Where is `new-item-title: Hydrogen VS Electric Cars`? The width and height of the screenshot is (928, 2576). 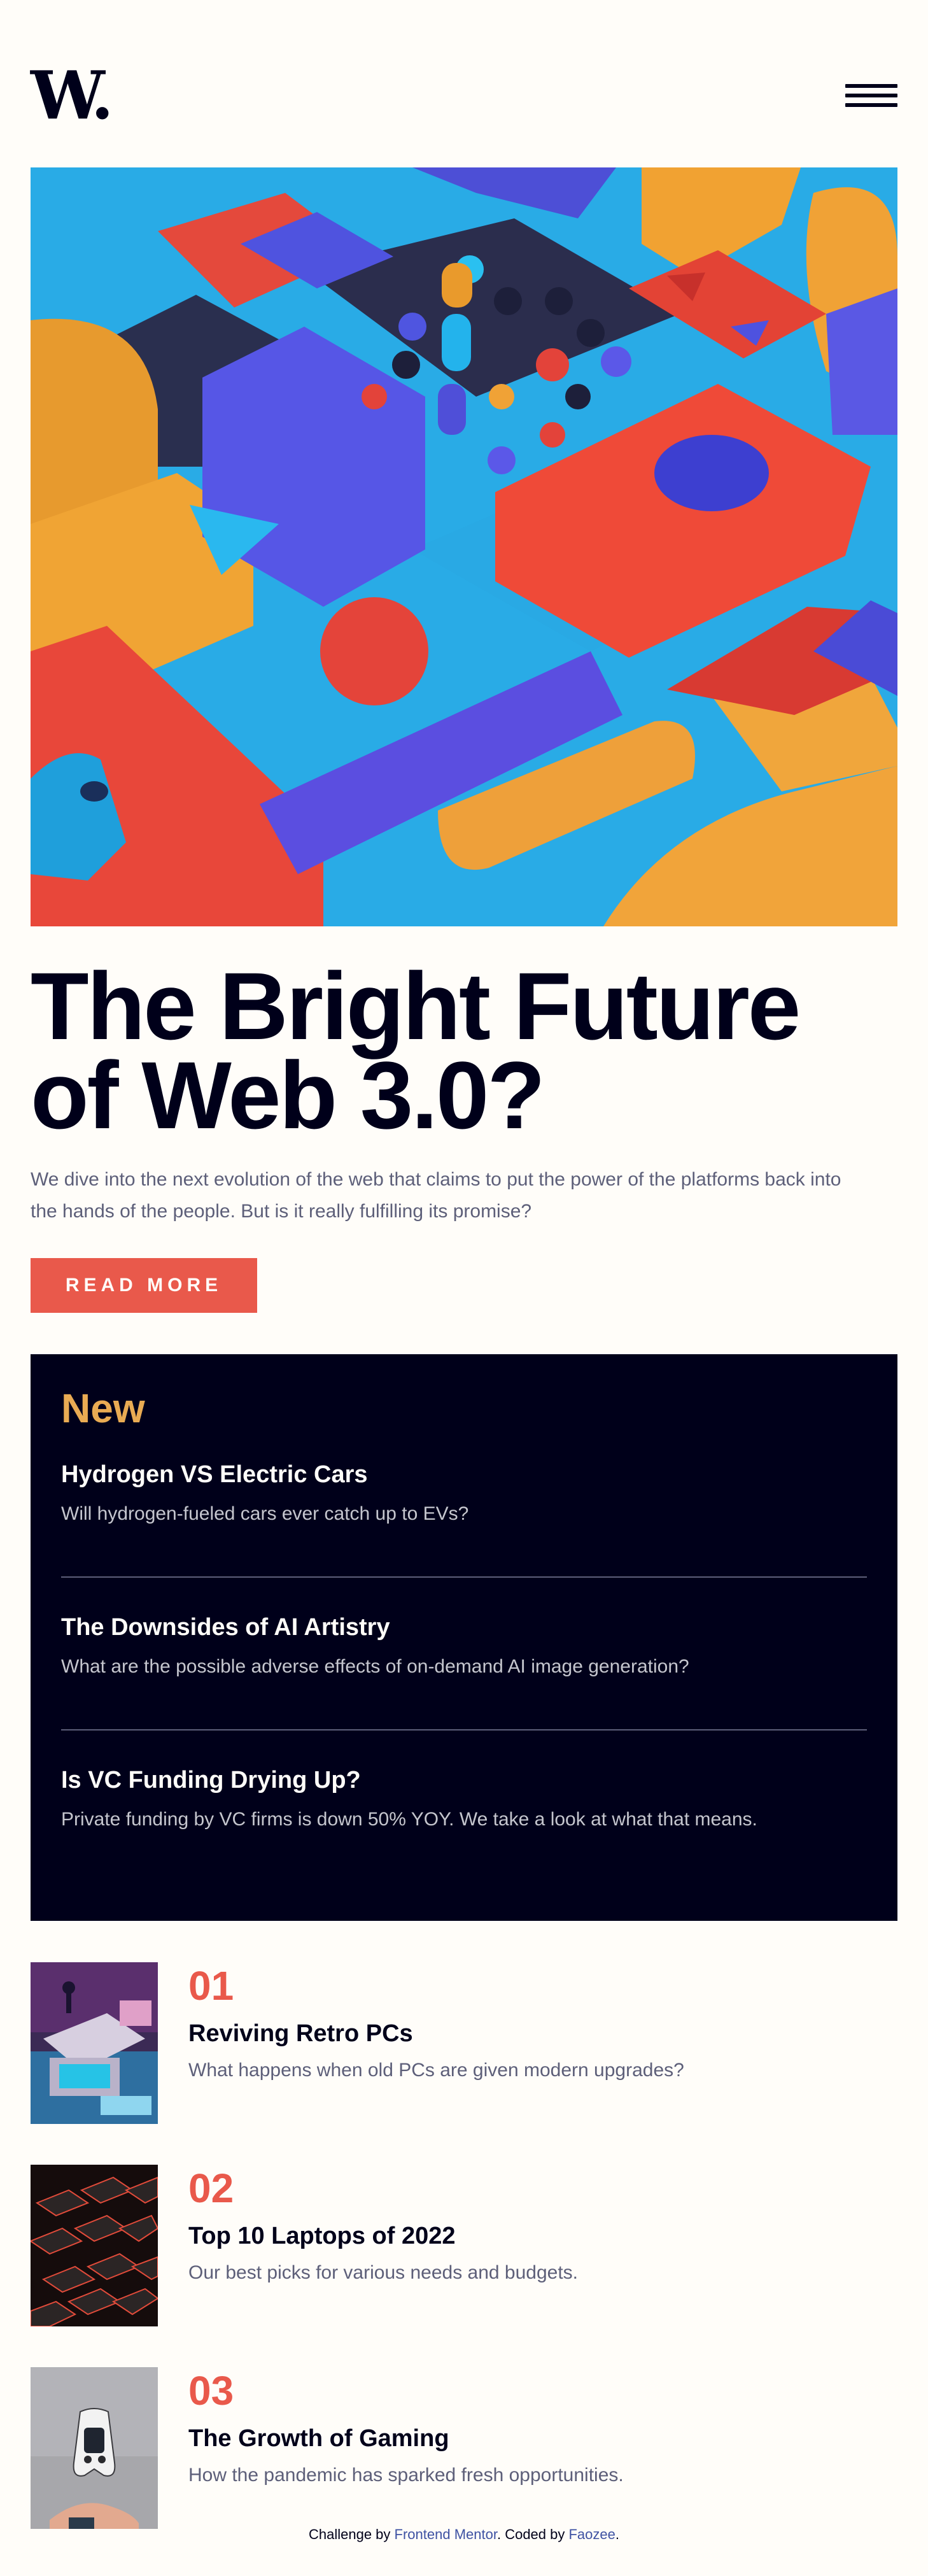 new-item-title: Hydrogen VS Electric Cars is located at coordinates (464, 1474).